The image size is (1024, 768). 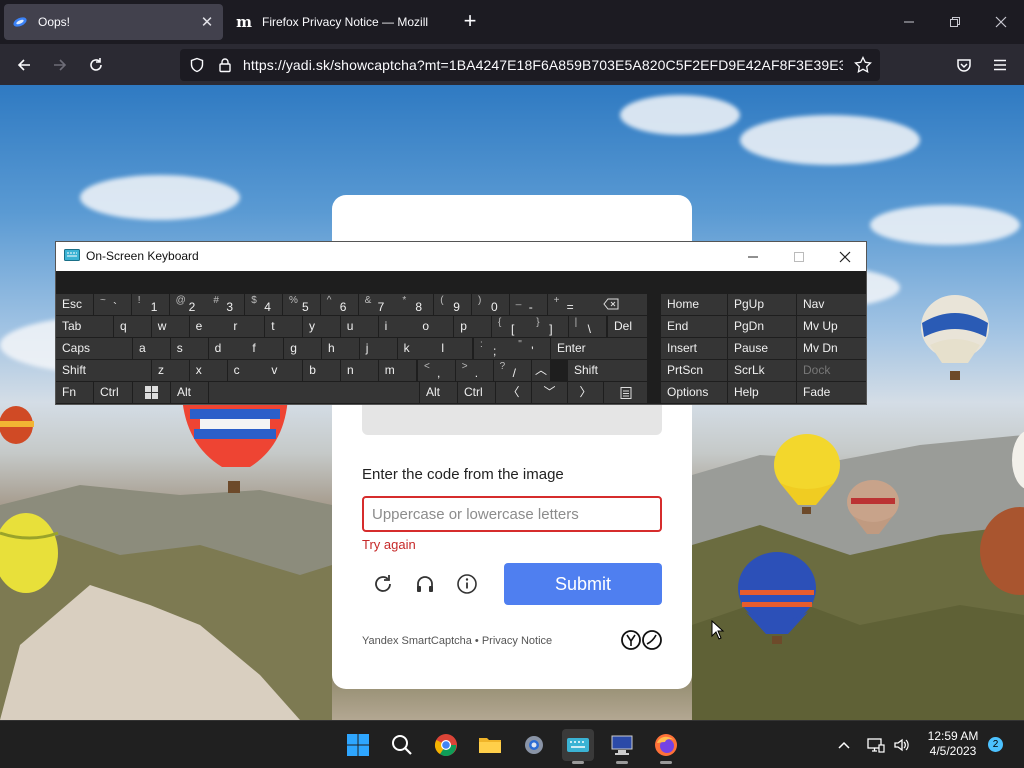 What do you see at coordinates (359, 370) in the screenshot?
I see `key-n: n` at bounding box center [359, 370].